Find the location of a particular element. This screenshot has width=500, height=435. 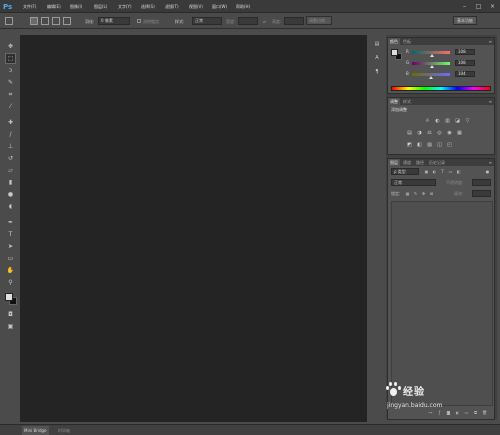

new-selection-icon is located at coordinates (34, 21).